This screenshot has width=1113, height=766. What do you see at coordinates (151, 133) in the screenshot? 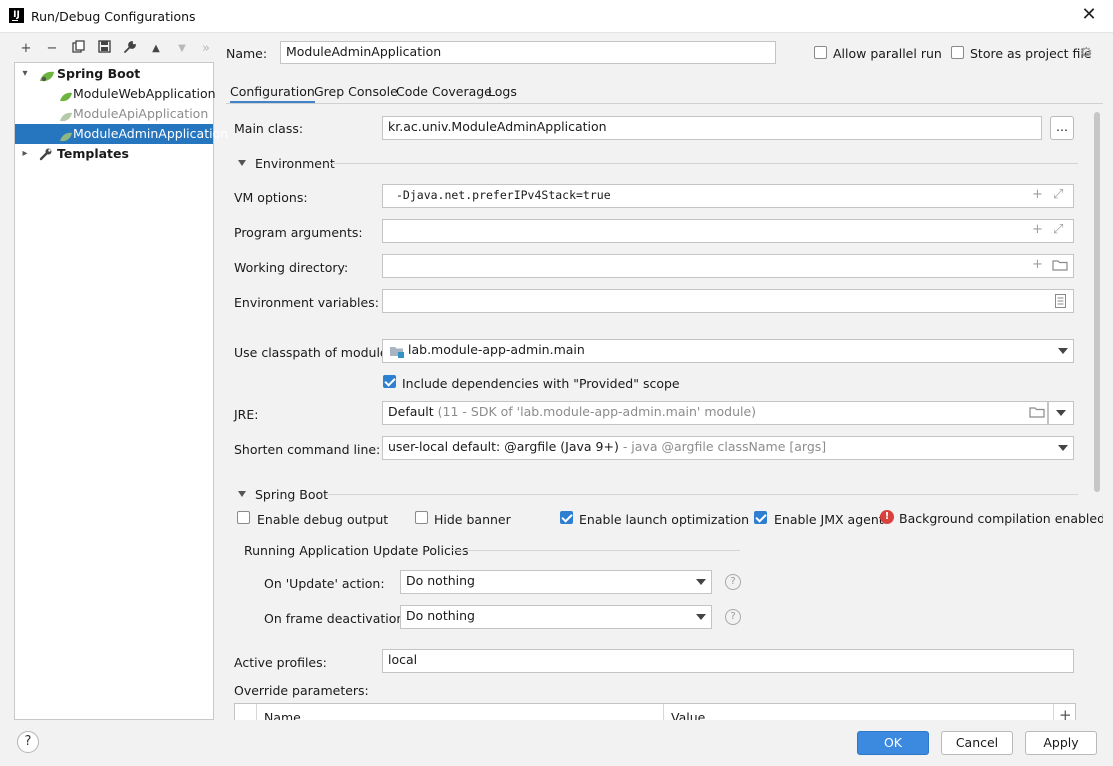
I see `tree-item-label: ModuleAdminApplication` at bounding box center [151, 133].